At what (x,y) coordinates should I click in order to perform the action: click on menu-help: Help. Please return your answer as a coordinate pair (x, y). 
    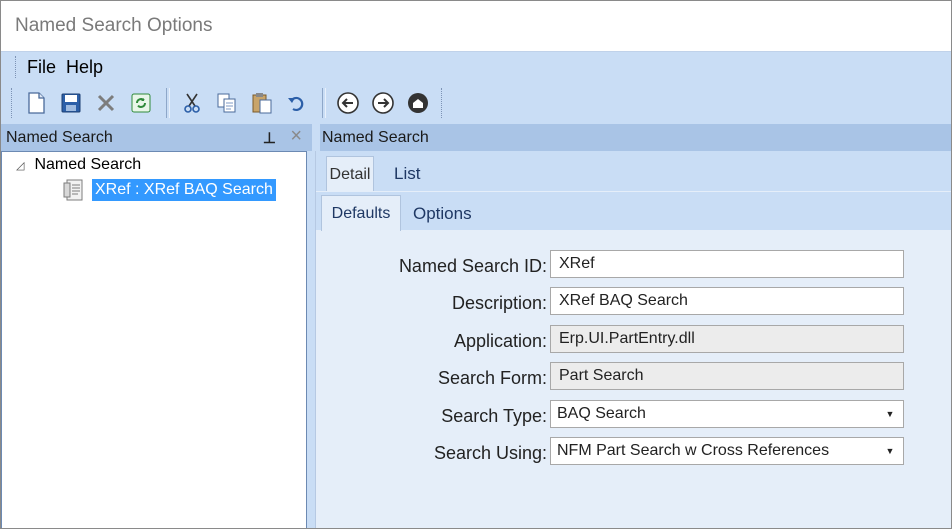
    Looking at the image, I should click on (84, 67).